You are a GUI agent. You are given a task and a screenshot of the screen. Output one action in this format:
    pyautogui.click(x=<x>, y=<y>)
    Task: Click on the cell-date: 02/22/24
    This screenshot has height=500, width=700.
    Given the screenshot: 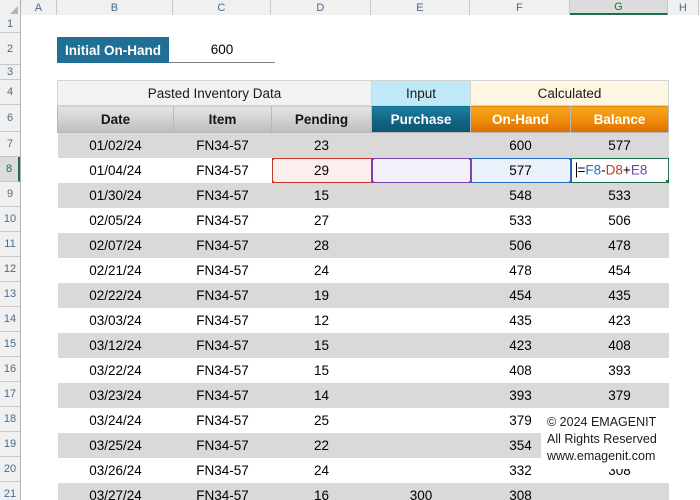 What is the action you would take?
    pyautogui.click(x=115, y=295)
    